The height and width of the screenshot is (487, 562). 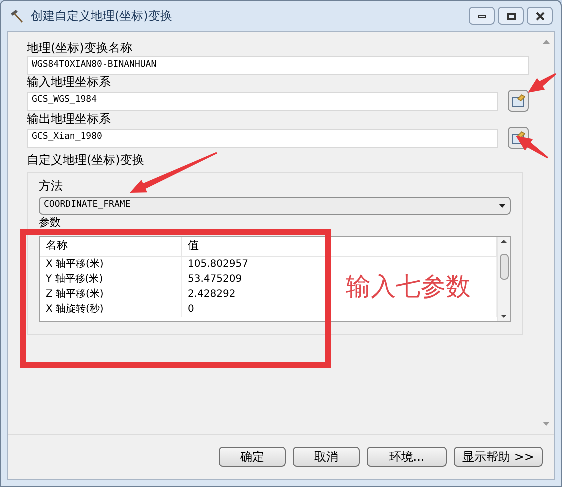 I want to click on folder-icon, so click(x=519, y=101).